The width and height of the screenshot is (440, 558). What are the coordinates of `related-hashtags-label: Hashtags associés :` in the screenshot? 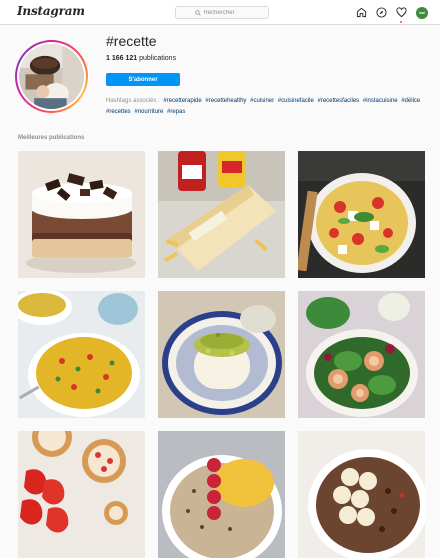 It's located at (133, 101).